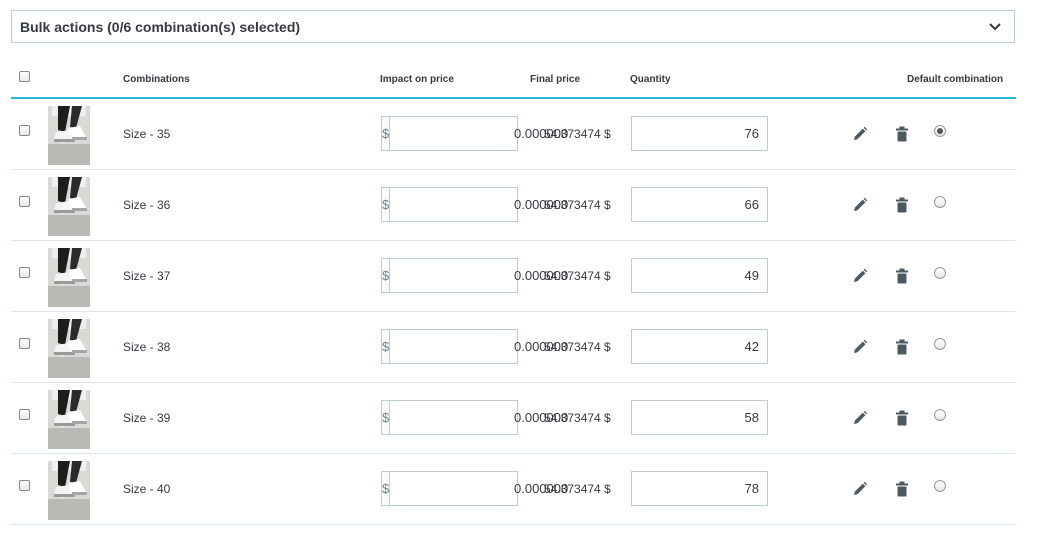 Image resolution: width=1039 pixels, height=556 pixels. I want to click on table-row: Size - 35 $54.373474 $, so click(513, 134).